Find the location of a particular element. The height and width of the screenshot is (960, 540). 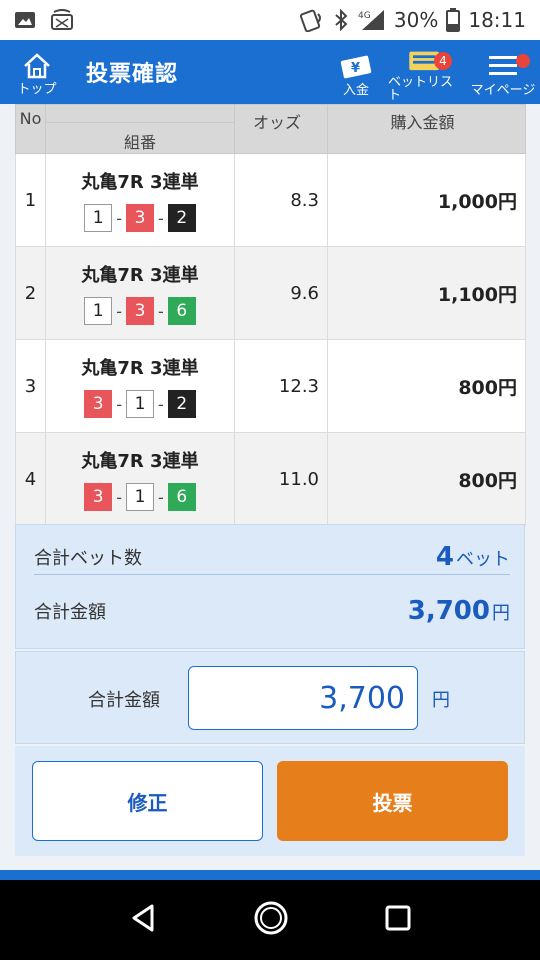

deposit-icon: ¥ is located at coordinates (356, 66).